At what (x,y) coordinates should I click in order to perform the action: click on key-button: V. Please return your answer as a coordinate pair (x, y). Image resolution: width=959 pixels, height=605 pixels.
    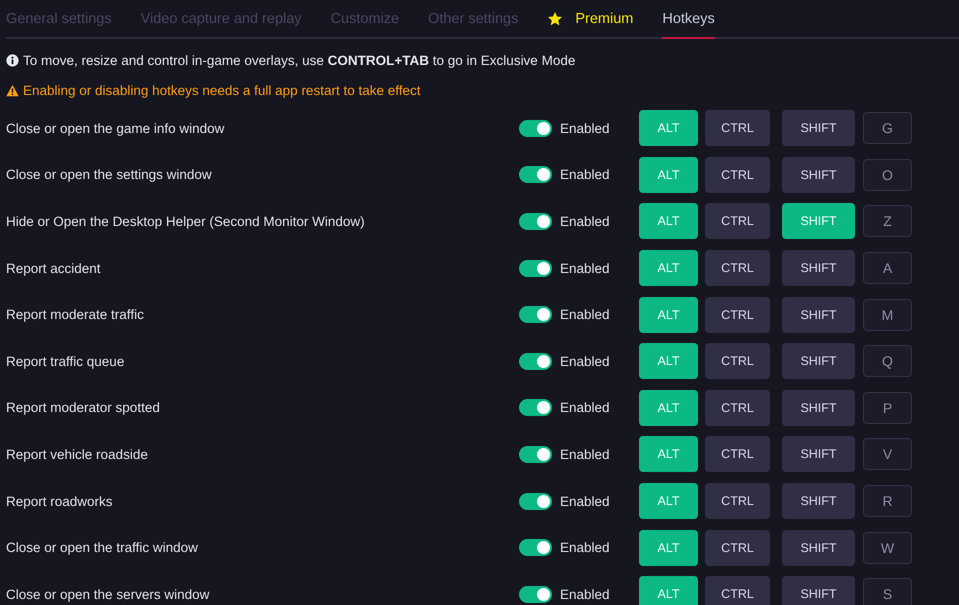
    Looking at the image, I should click on (887, 454).